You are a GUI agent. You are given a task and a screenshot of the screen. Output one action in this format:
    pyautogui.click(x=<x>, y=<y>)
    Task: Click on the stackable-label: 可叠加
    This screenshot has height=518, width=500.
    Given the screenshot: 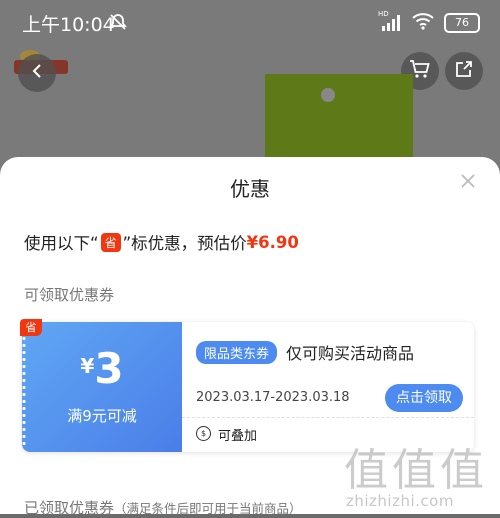 What is the action you would take?
    pyautogui.click(x=238, y=436)
    